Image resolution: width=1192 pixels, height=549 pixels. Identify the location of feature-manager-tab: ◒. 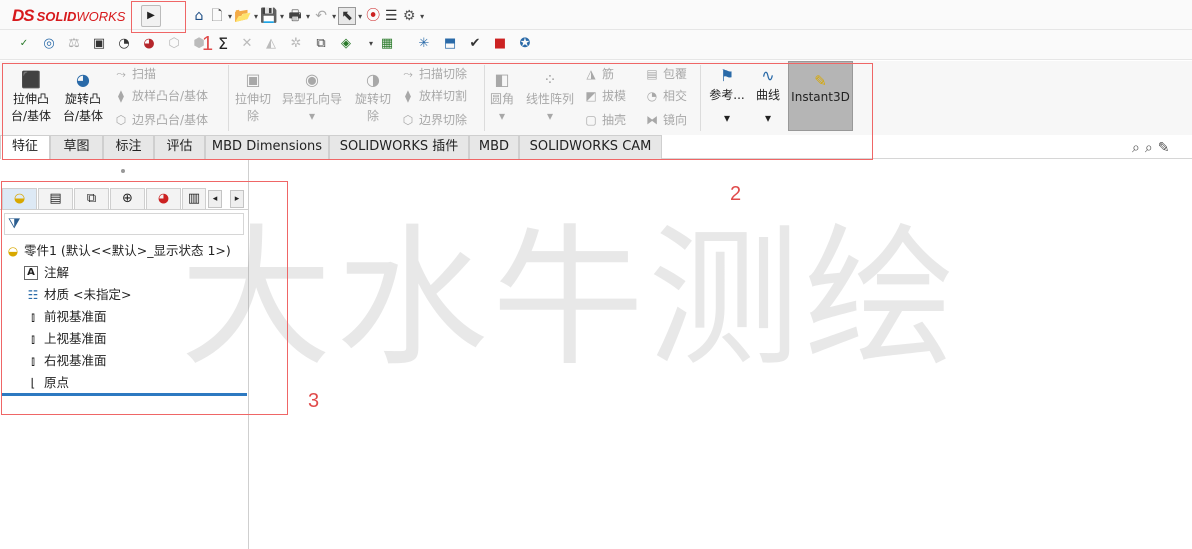
(19, 199).